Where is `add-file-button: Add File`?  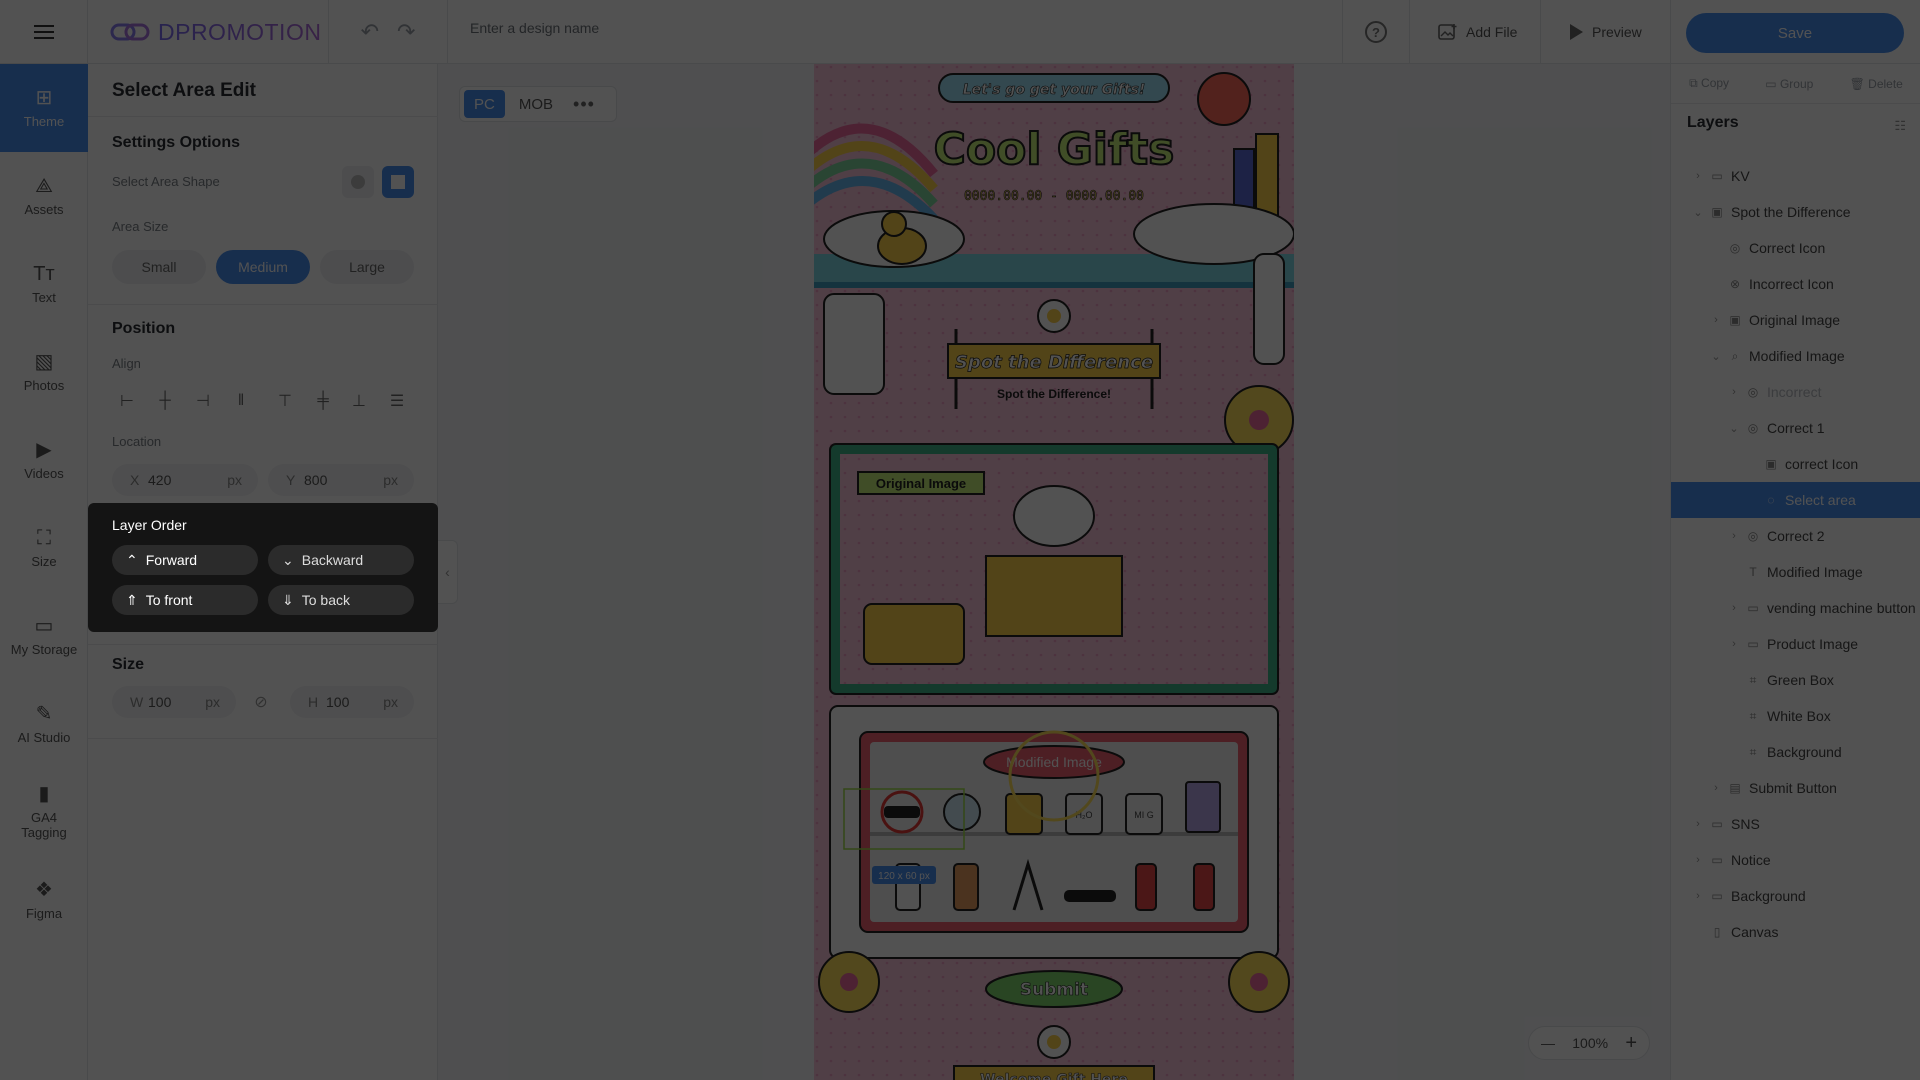 add-file-button: Add File is located at coordinates (1477, 32).